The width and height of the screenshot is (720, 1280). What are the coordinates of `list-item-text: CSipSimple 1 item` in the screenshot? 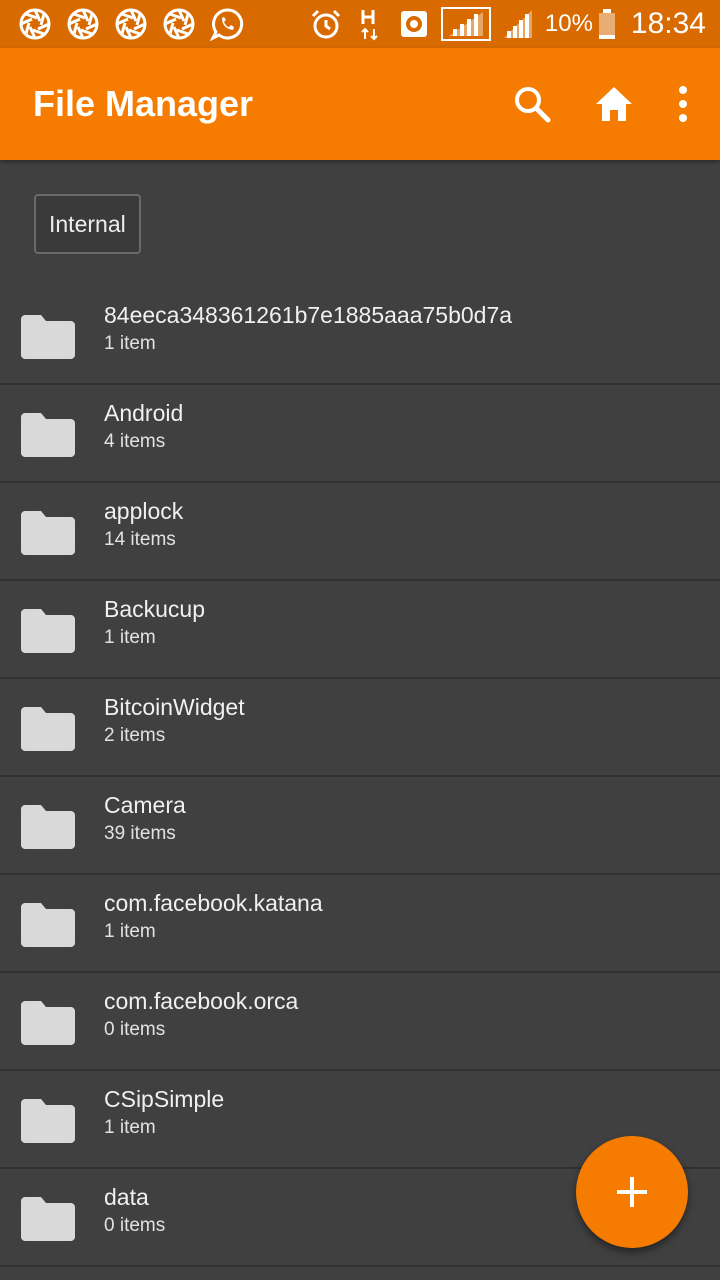 It's located at (164, 1113).